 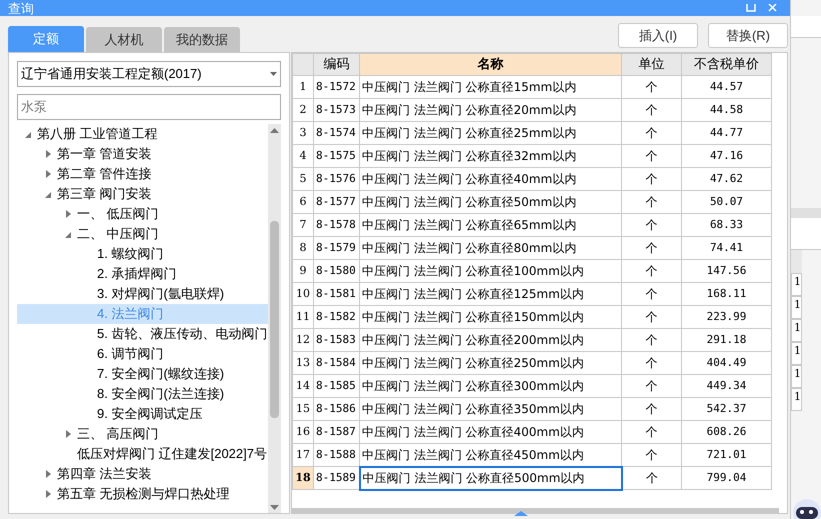 I want to click on row-number: 9, so click(x=303, y=271).